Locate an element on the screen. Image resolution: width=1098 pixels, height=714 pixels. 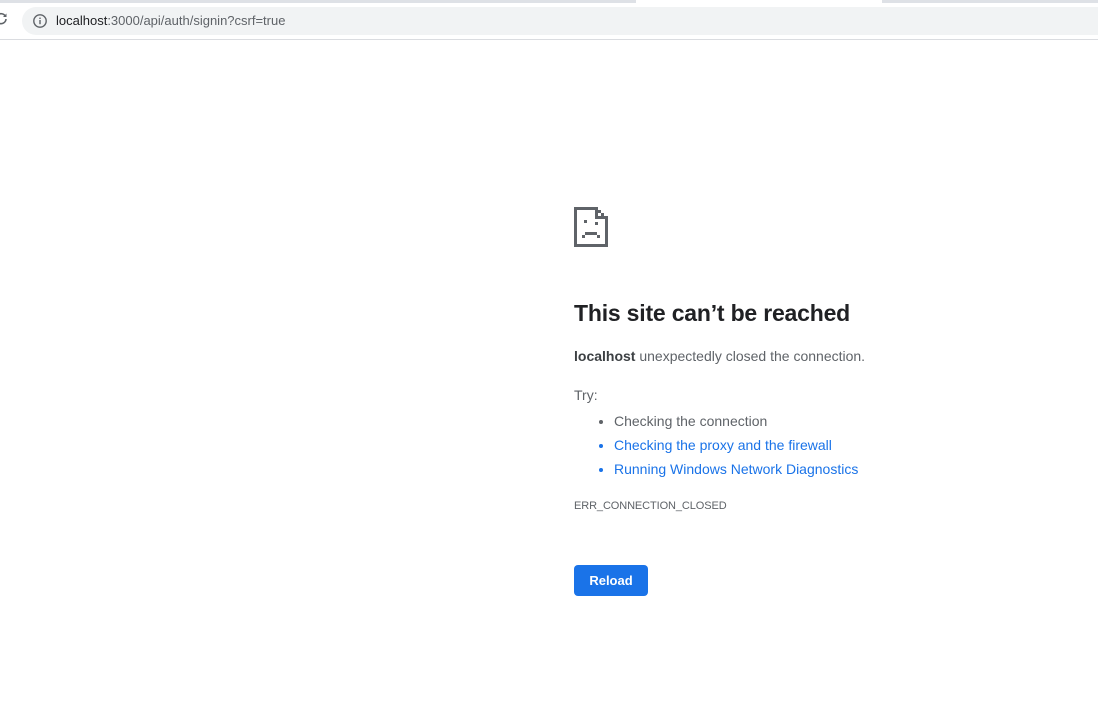
suggestion-network-diagnostics: Running Windows Network Diagnostics is located at coordinates (844, 469).